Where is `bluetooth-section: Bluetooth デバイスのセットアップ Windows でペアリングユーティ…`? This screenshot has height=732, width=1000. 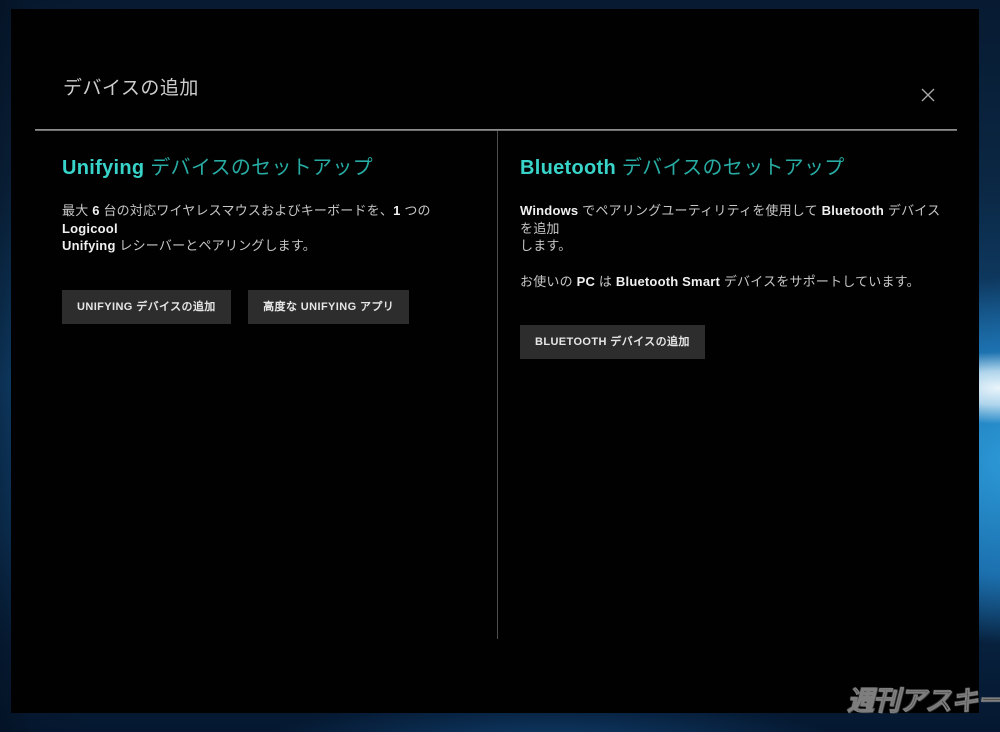
bluetooth-section: Bluetooth デバイスのセットアップ Windows でペアリングユーティ… is located at coordinates (736, 257).